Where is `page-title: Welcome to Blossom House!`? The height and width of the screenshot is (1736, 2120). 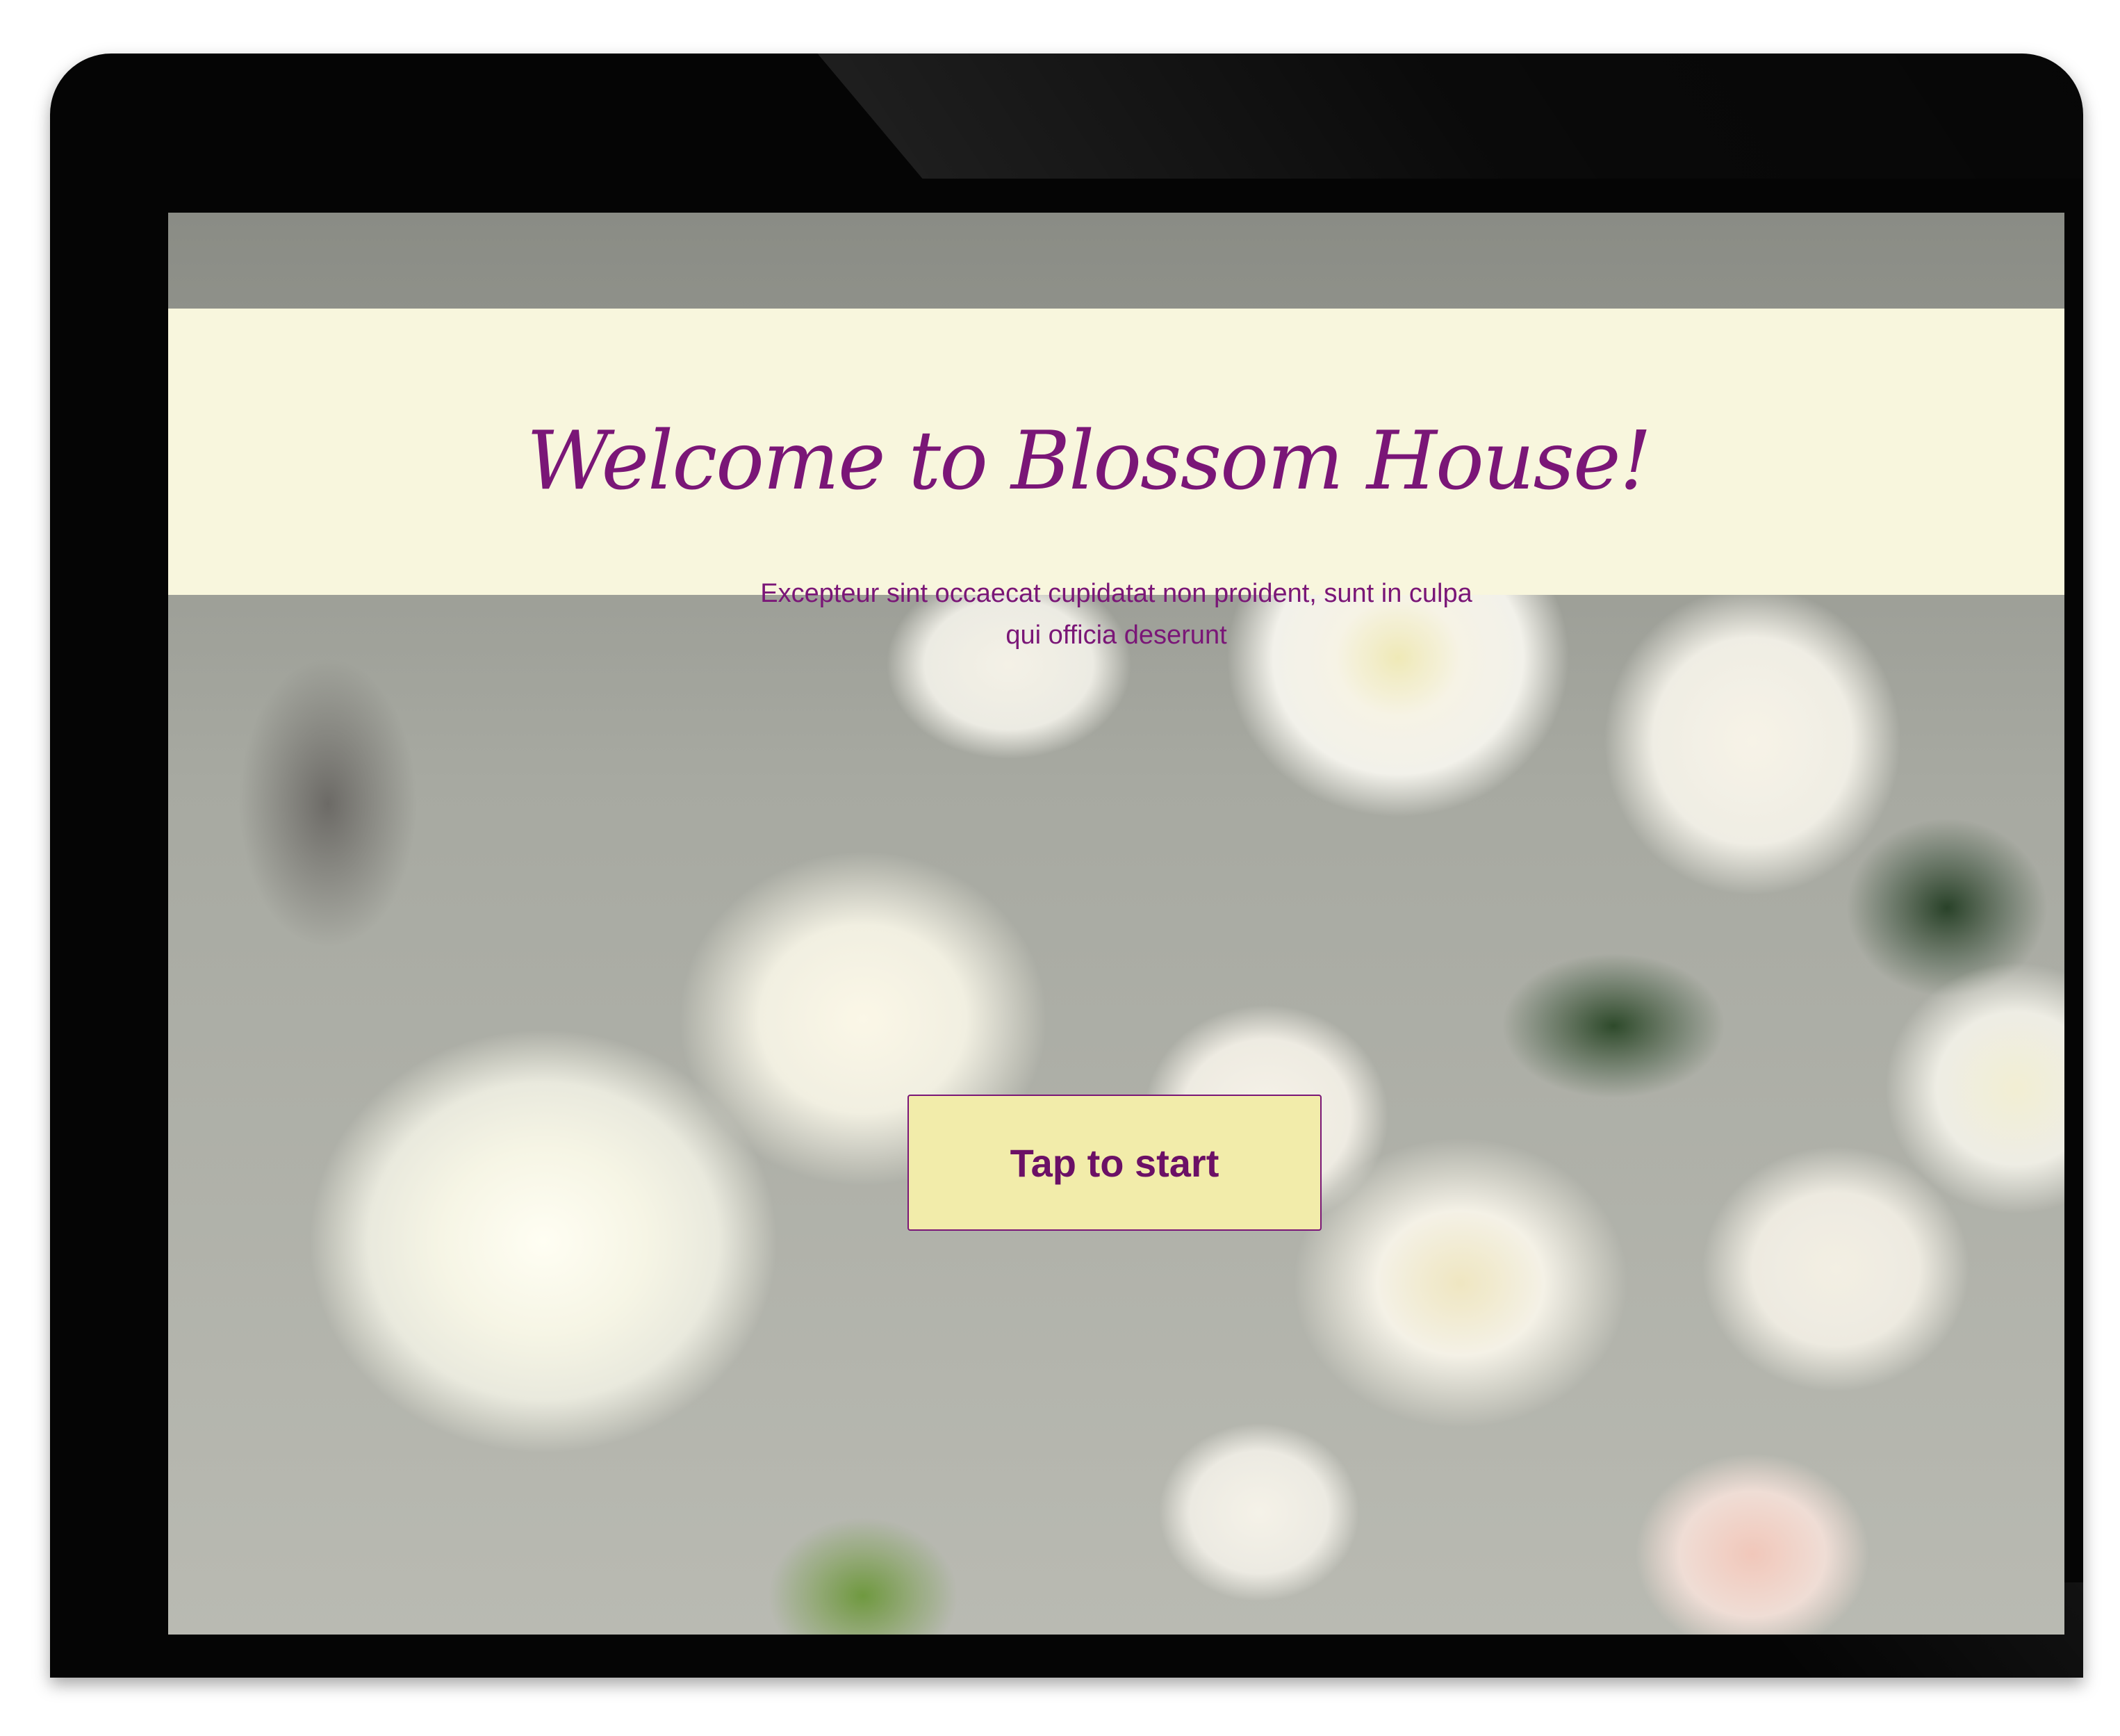
page-title: Welcome to Blossom House! is located at coordinates (1089, 461).